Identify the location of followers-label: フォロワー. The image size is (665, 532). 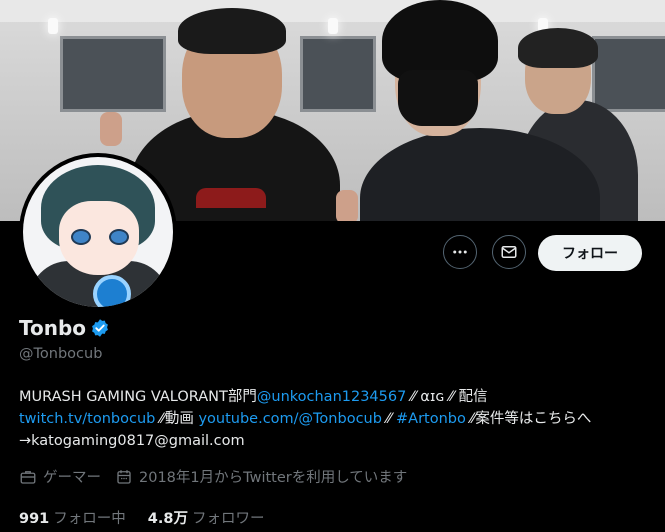
(228, 519).